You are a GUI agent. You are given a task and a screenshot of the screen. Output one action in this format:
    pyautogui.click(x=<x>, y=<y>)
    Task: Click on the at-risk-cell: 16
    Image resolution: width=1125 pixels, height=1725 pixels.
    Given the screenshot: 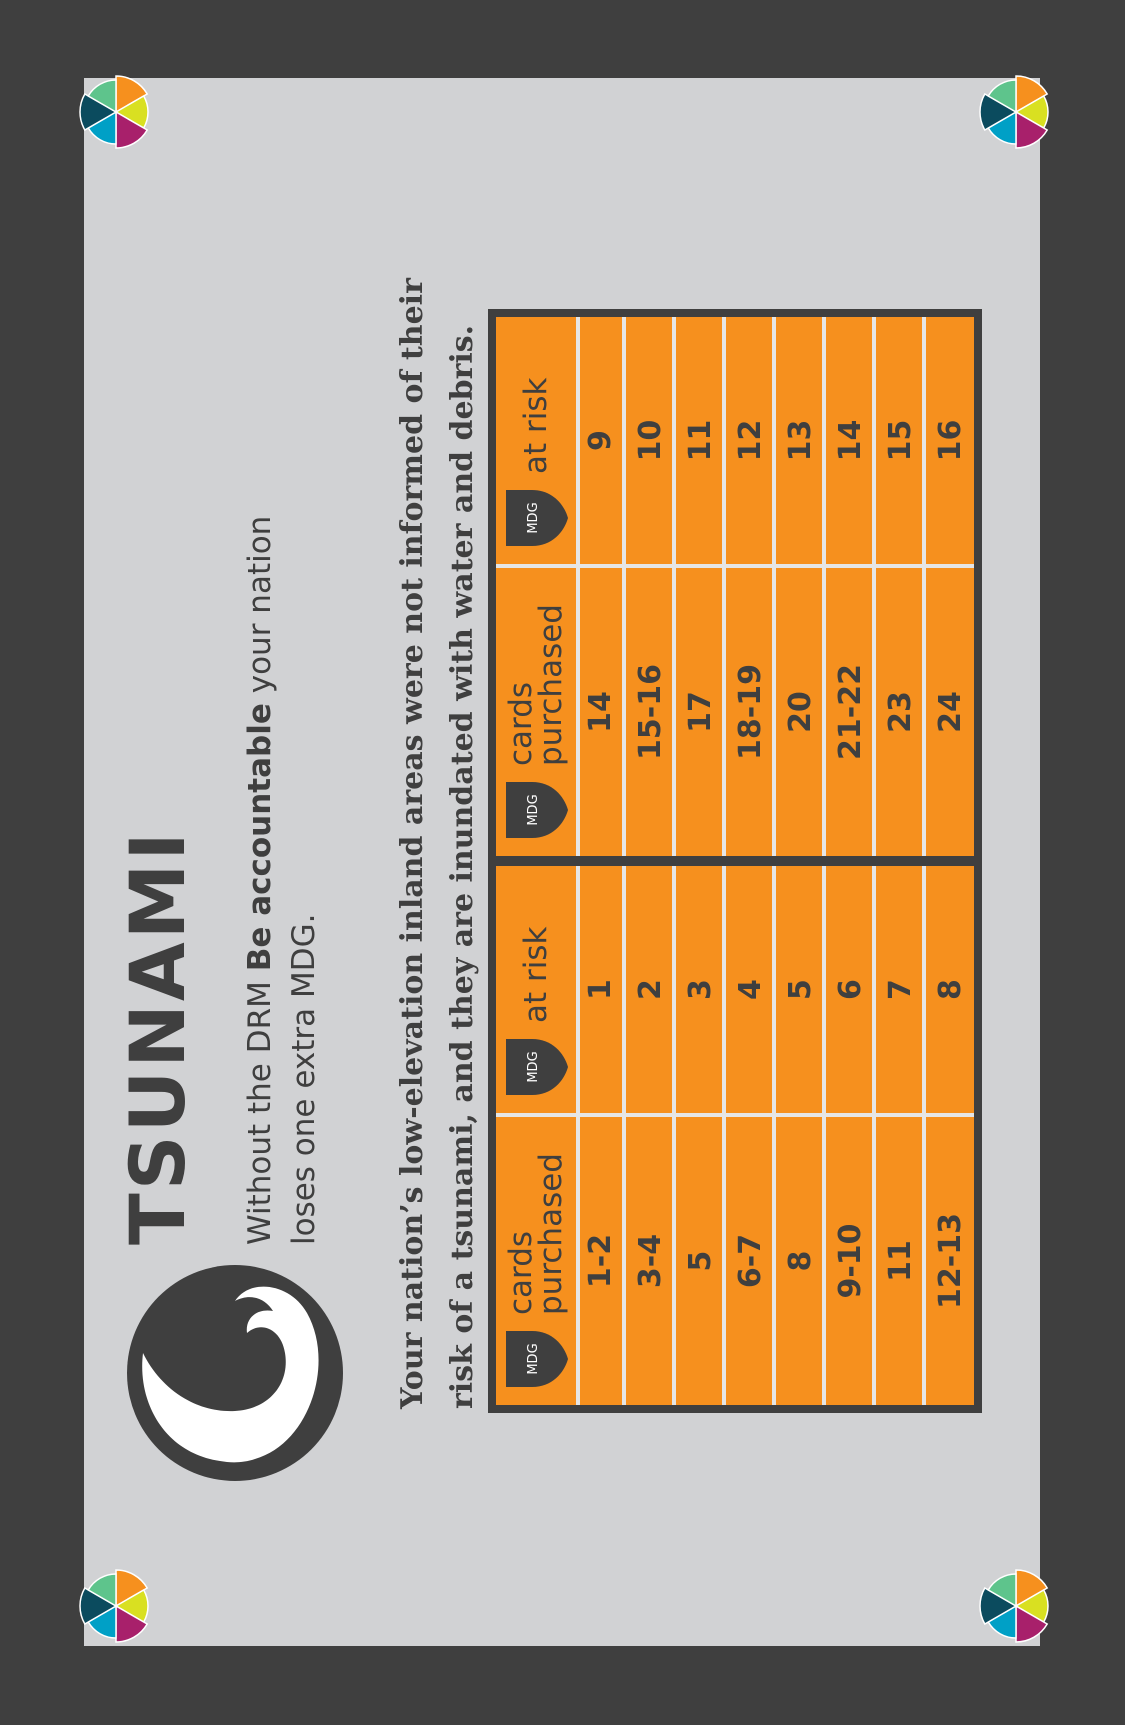 What is the action you would take?
    pyautogui.click(x=950, y=440)
    